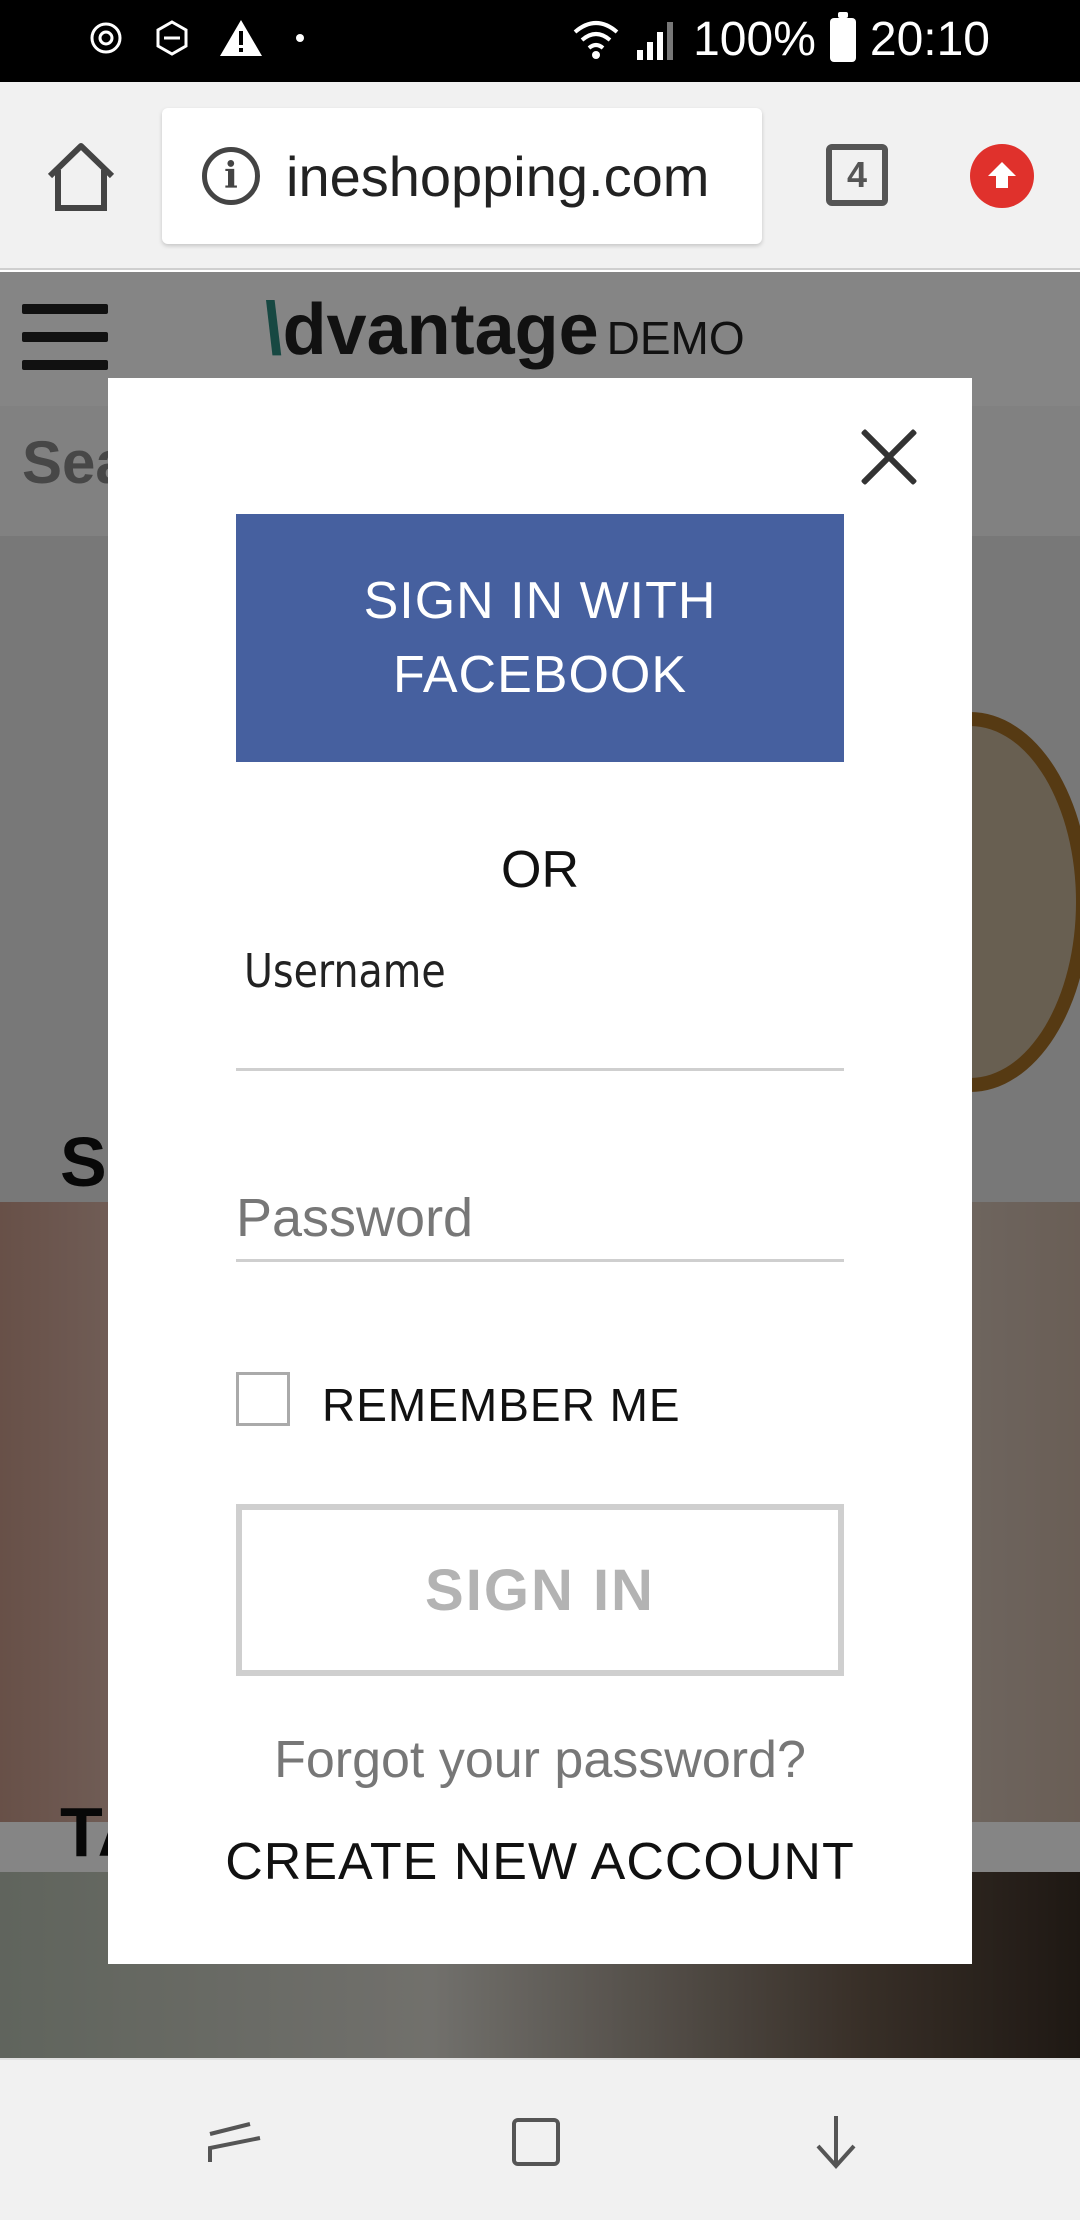 The height and width of the screenshot is (2220, 1080). What do you see at coordinates (540, 870) in the screenshot?
I see `or-divider: OR` at bounding box center [540, 870].